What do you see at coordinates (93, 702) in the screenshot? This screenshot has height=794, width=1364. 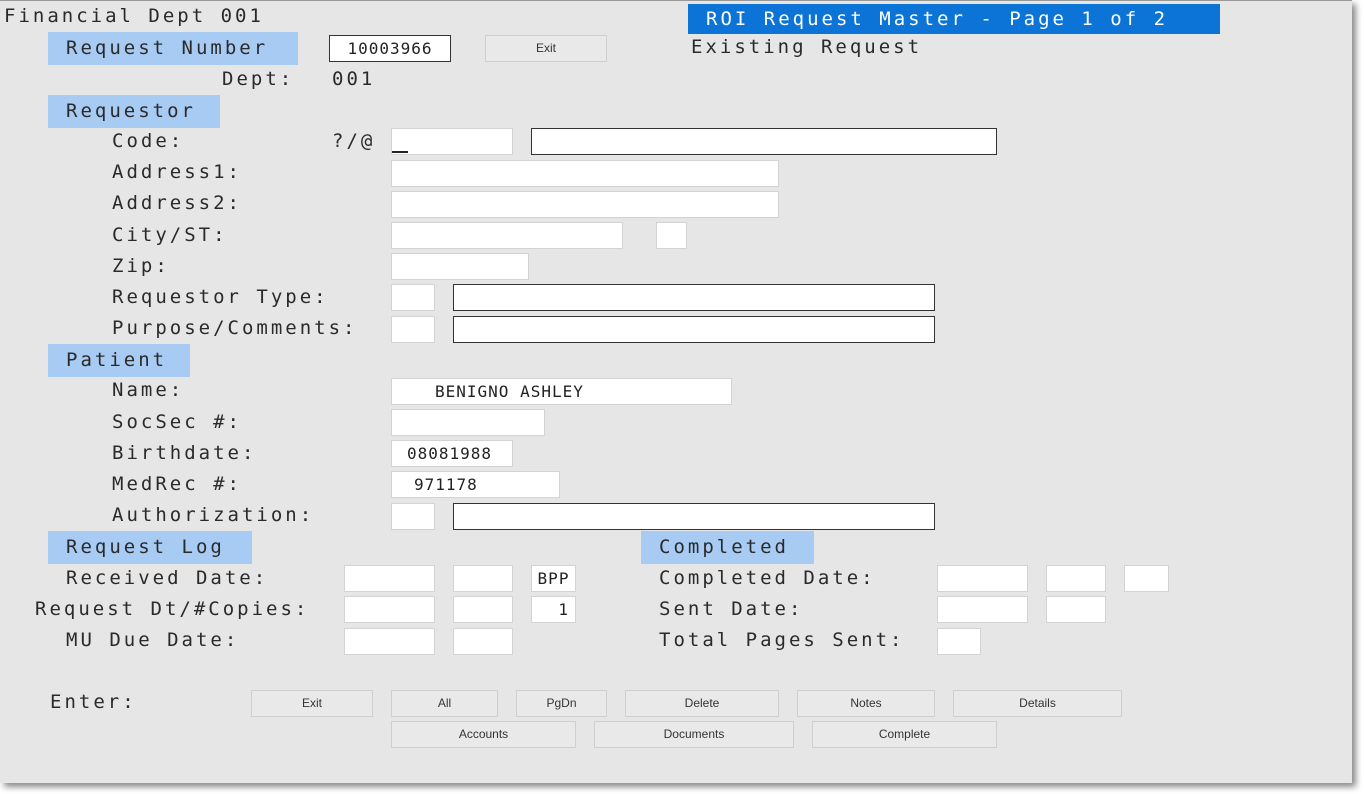 I see `enter-label: Enter:` at bounding box center [93, 702].